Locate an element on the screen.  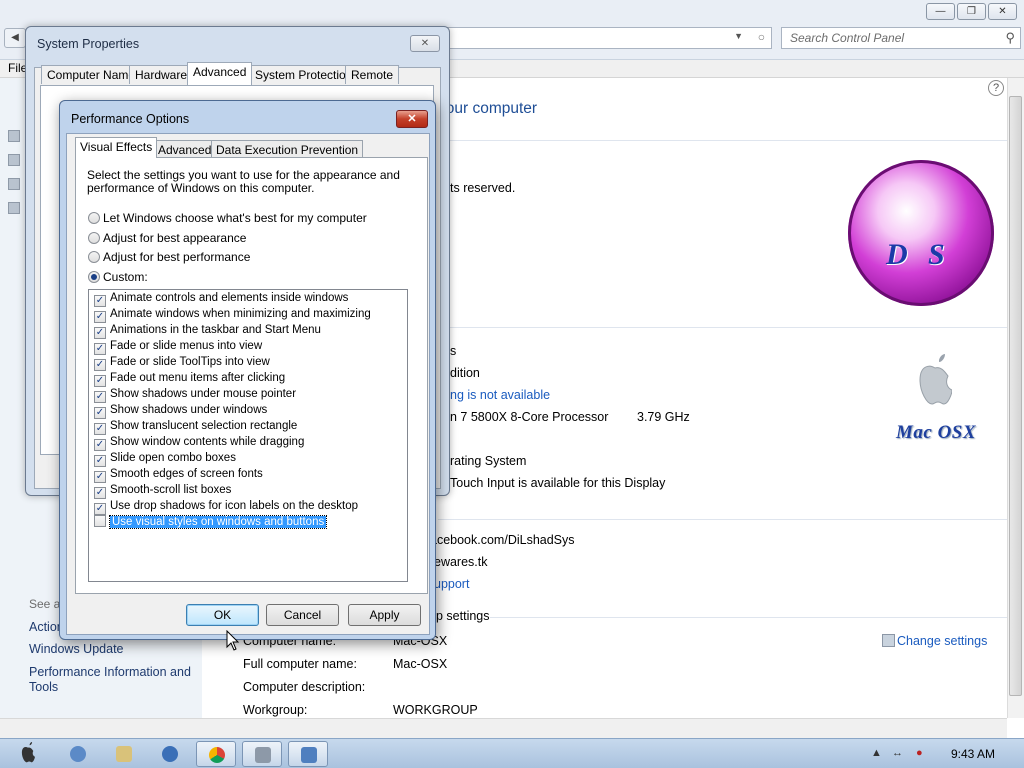
taskbar-chrome is located at coordinates (216, 754).